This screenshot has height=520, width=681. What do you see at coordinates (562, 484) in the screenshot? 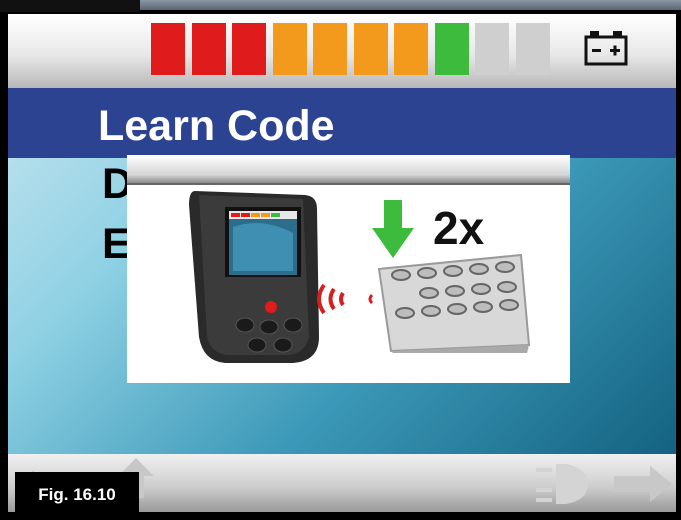
I see `headlight-icon` at bounding box center [562, 484].